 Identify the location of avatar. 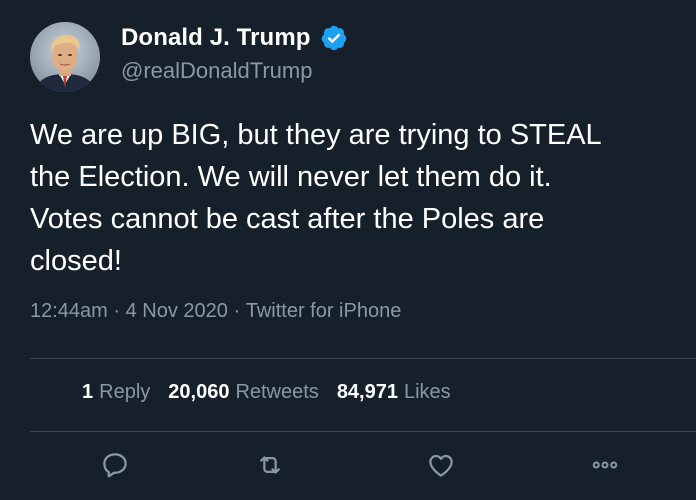
(65, 57).